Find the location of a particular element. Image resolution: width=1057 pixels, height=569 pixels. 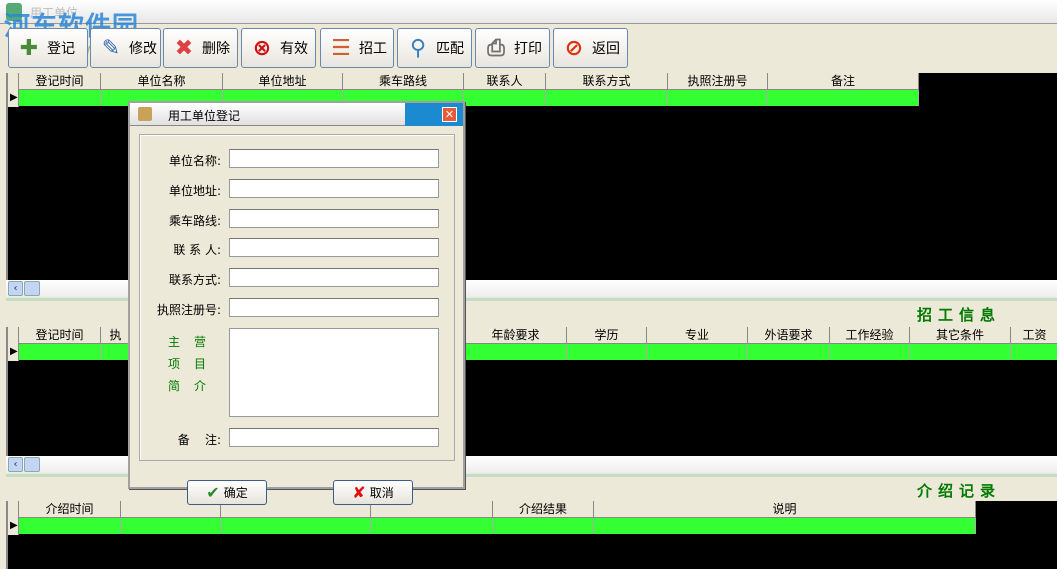

toolbar-button-5: ⚲ 匹配 is located at coordinates (434, 48).